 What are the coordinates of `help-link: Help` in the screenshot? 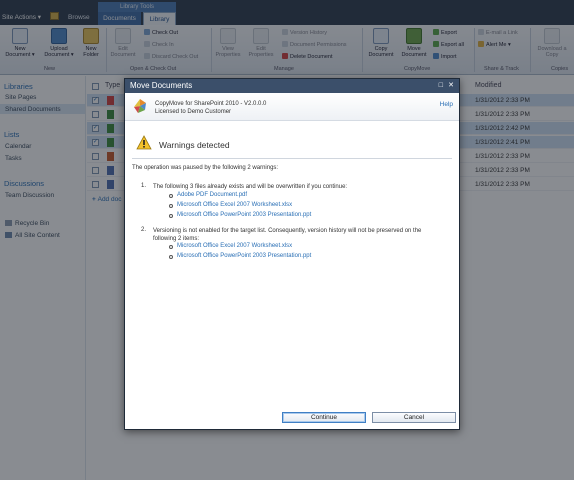 It's located at (446, 104).